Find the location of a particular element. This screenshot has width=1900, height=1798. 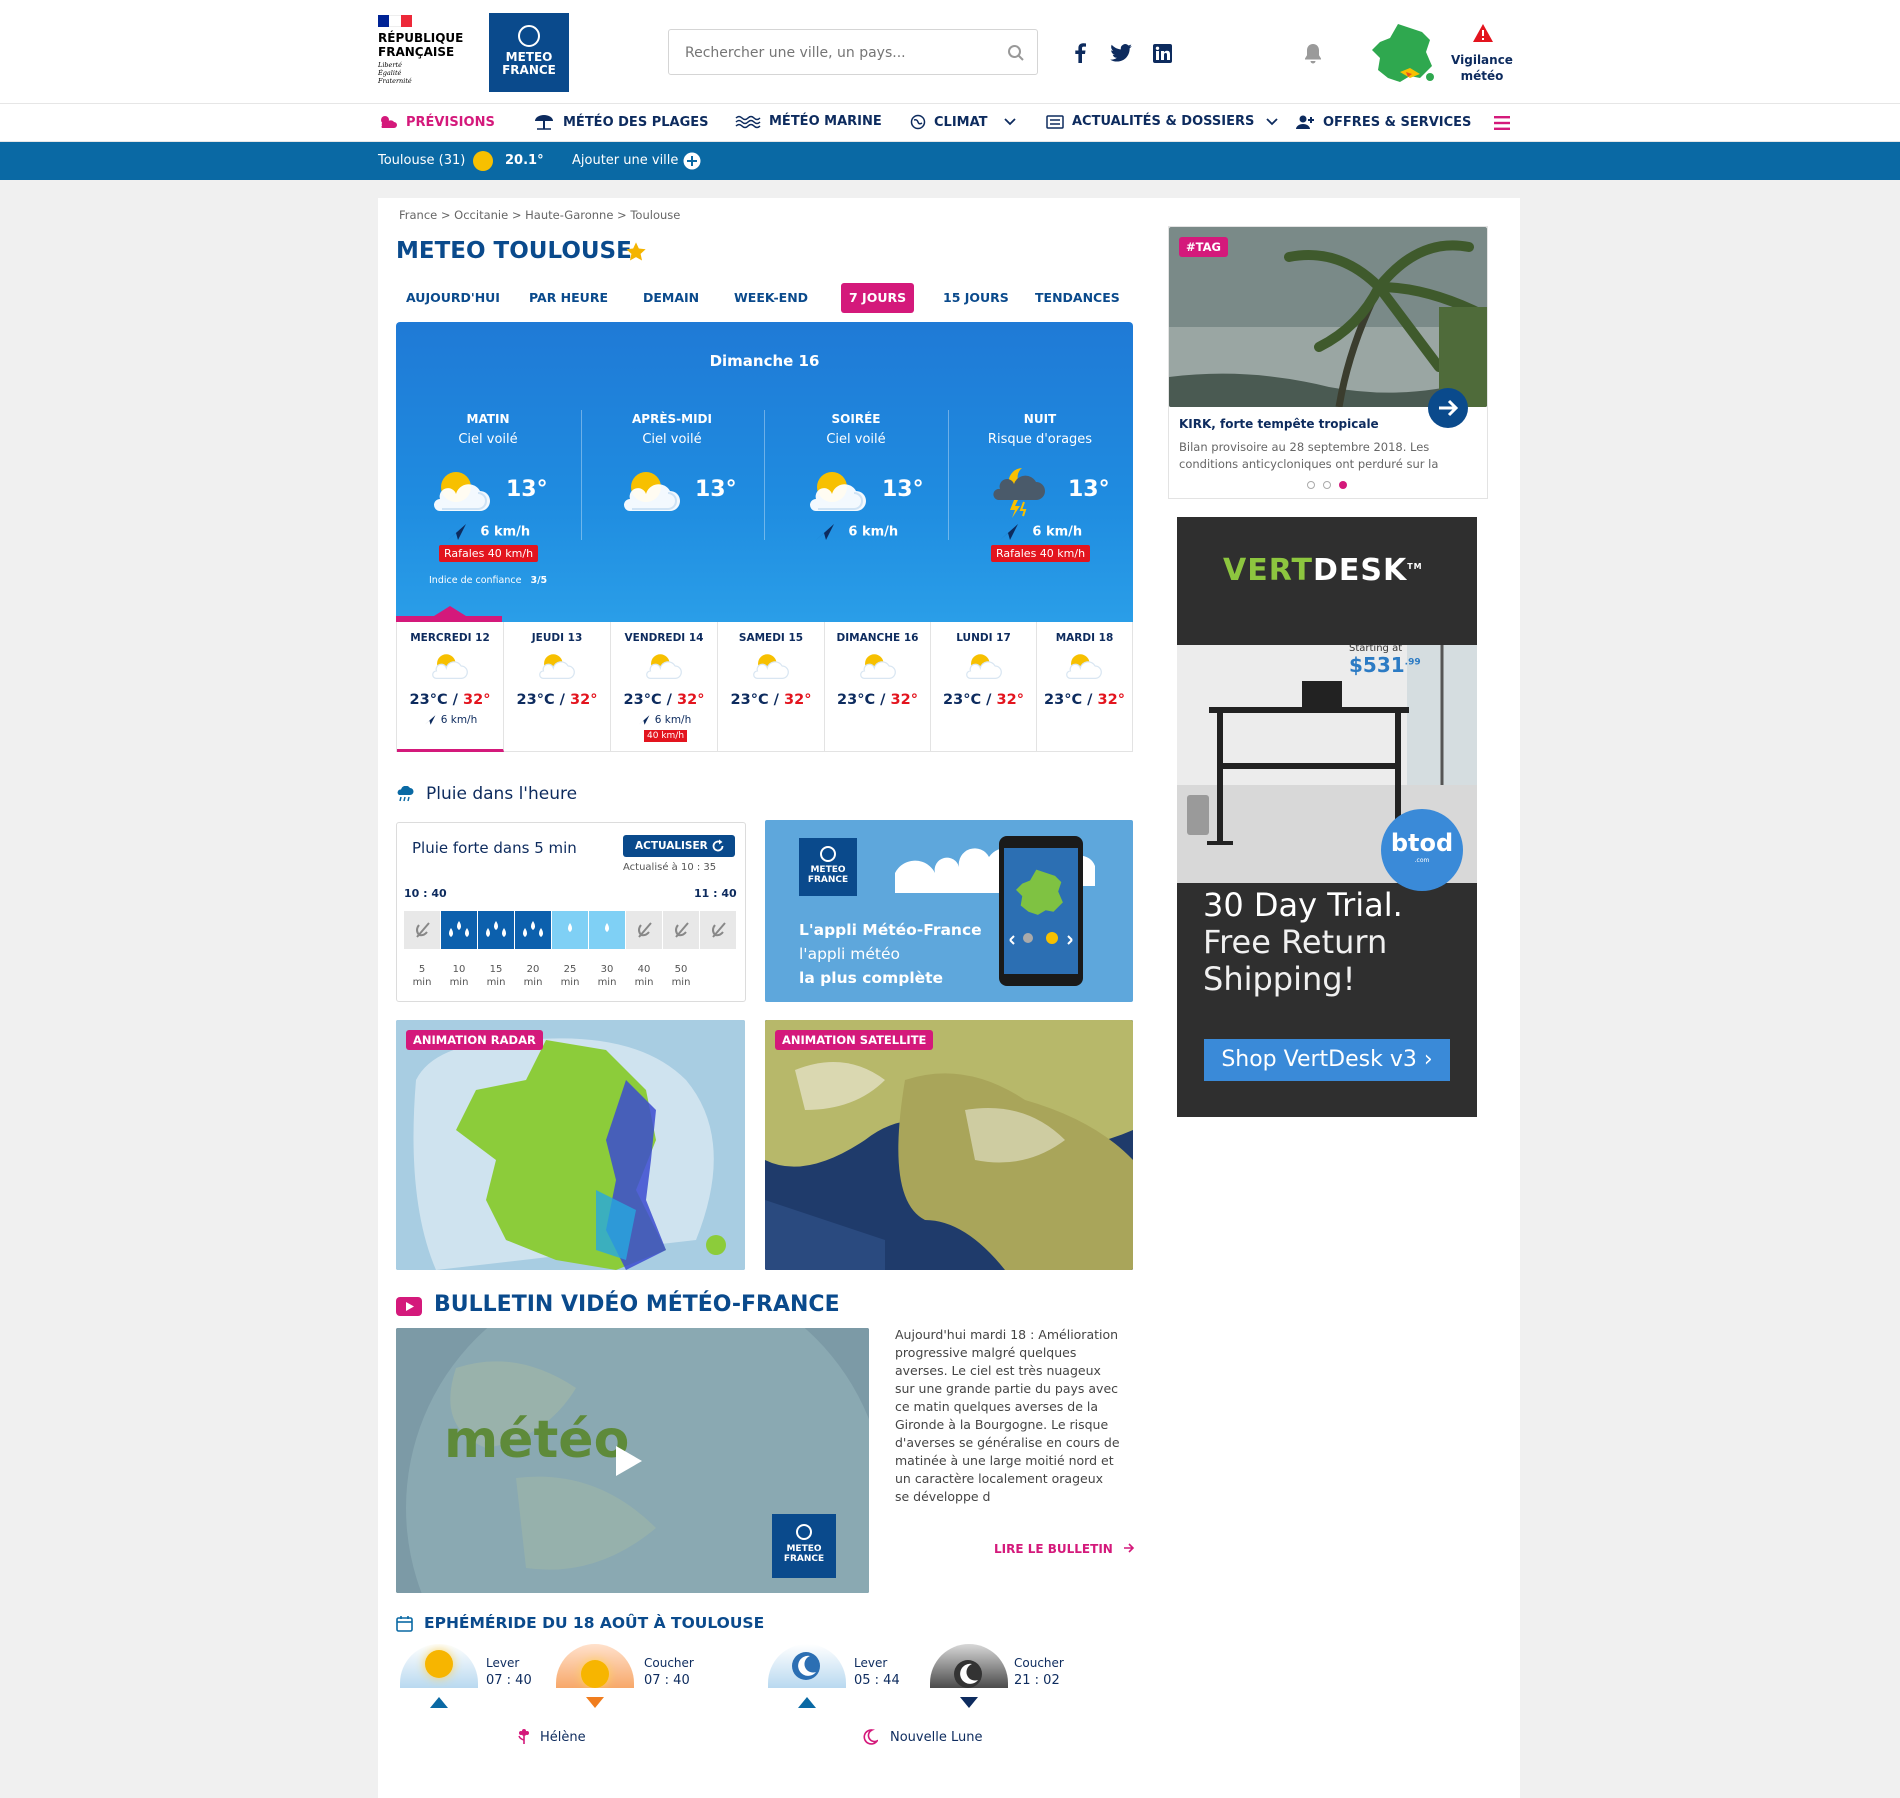

confidence-index: Indice de confiance 3/5 is located at coordinates (488, 580).